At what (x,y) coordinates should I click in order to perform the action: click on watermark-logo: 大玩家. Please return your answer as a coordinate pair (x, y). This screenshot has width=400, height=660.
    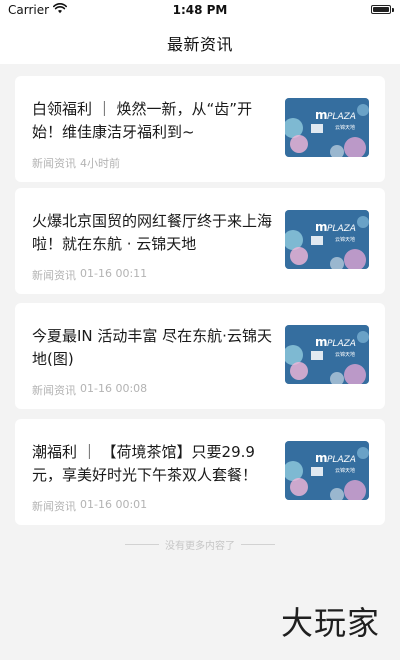
    Looking at the image, I should click on (330, 623).